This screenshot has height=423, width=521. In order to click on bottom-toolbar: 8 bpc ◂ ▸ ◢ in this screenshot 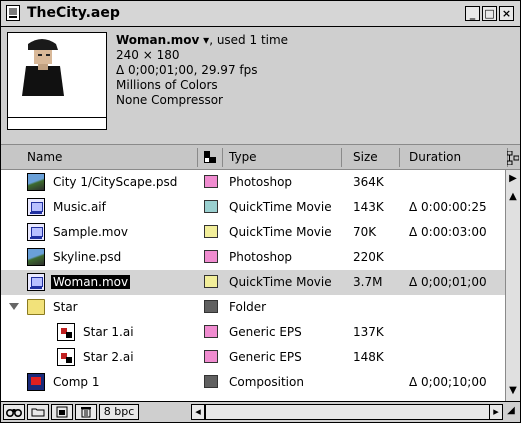, I will do `click(260, 411)`.